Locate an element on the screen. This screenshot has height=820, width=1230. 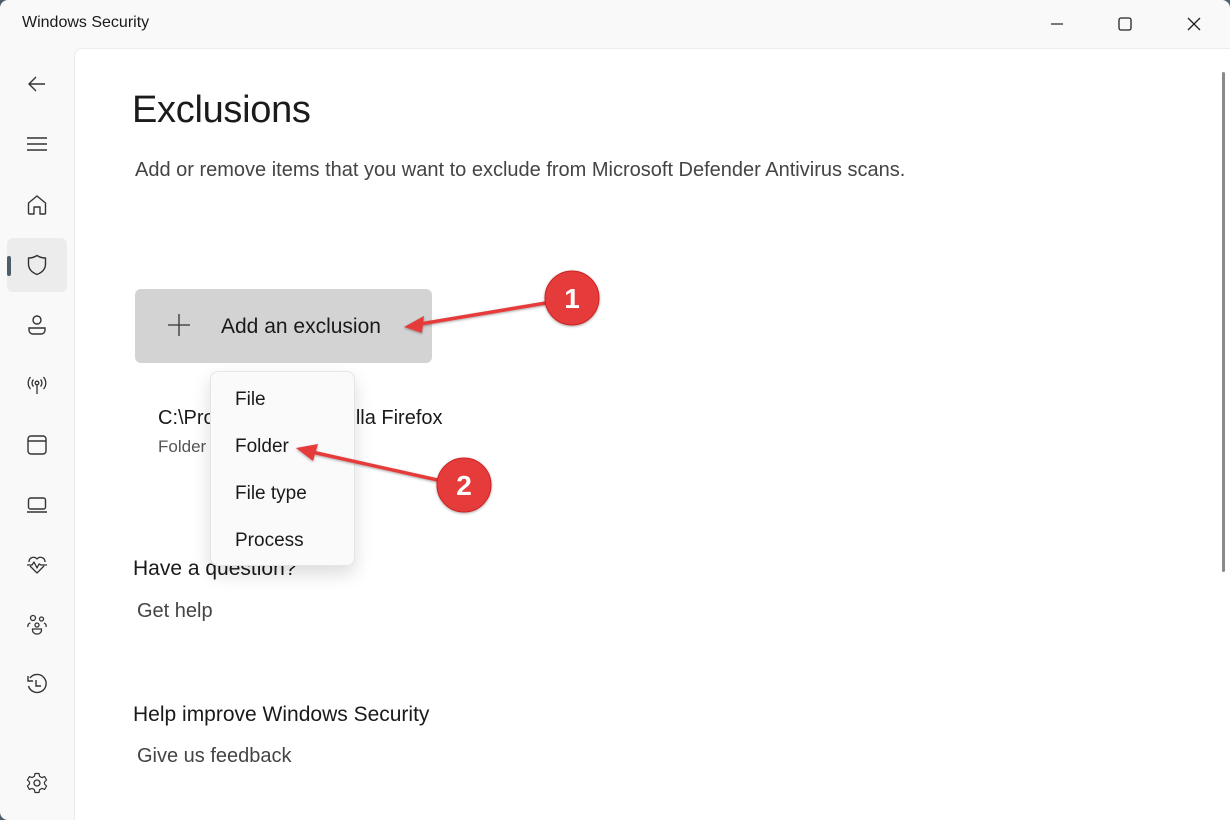
add-exclusion-button: Add an exclusion is located at coordinates (283, 326).